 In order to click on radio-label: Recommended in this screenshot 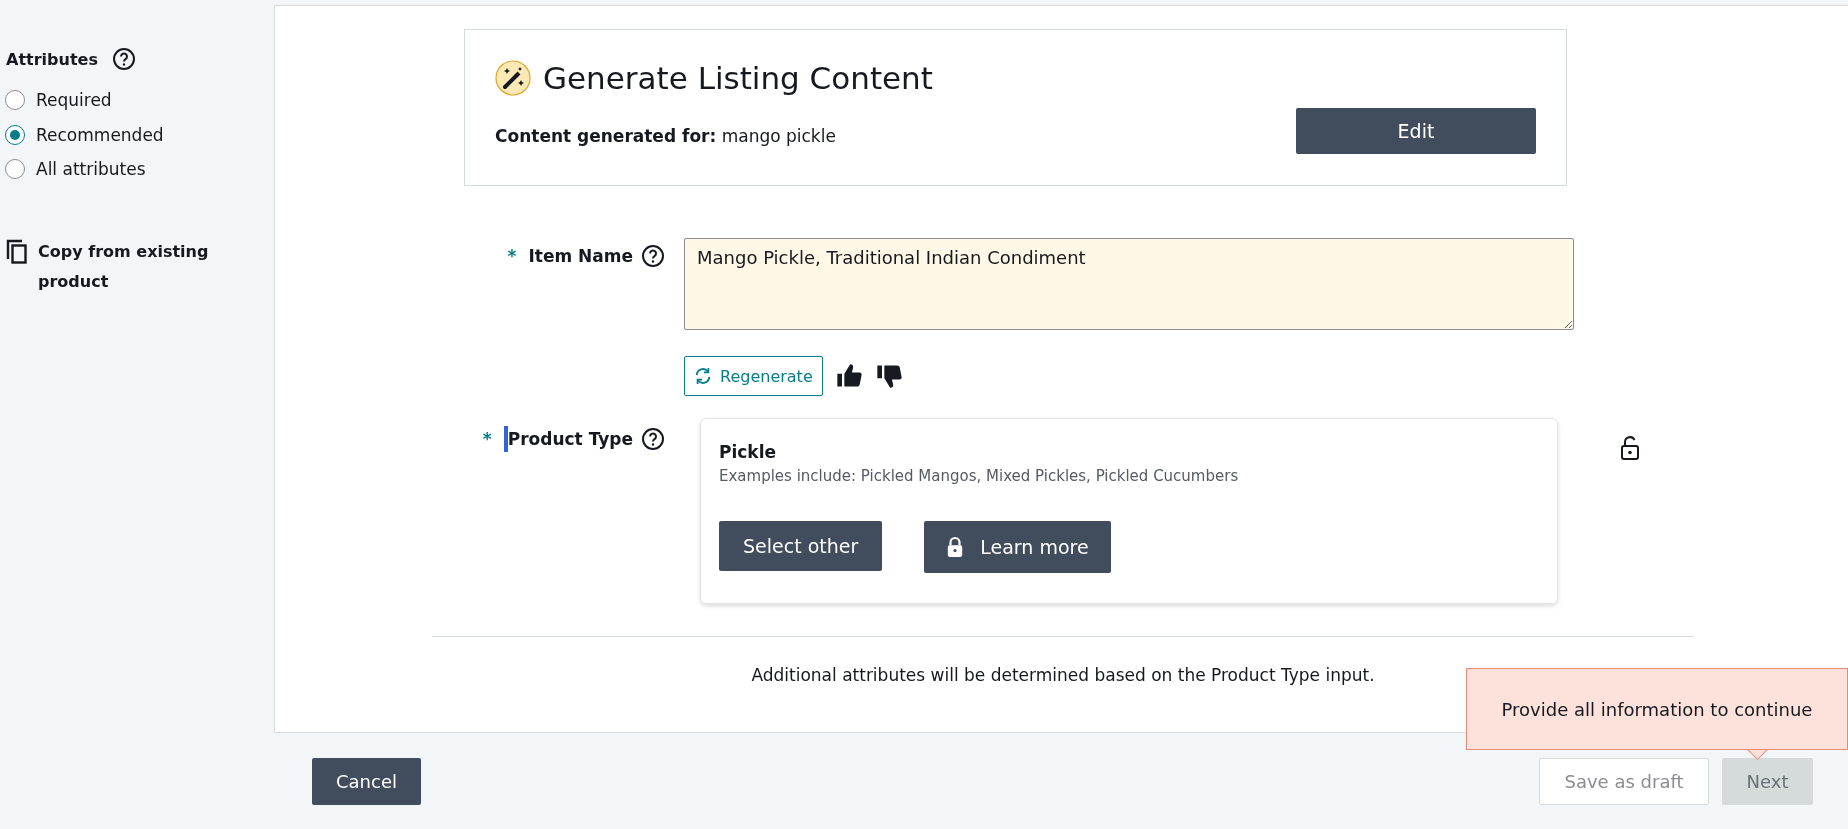, I will do `click(100, 134)`.